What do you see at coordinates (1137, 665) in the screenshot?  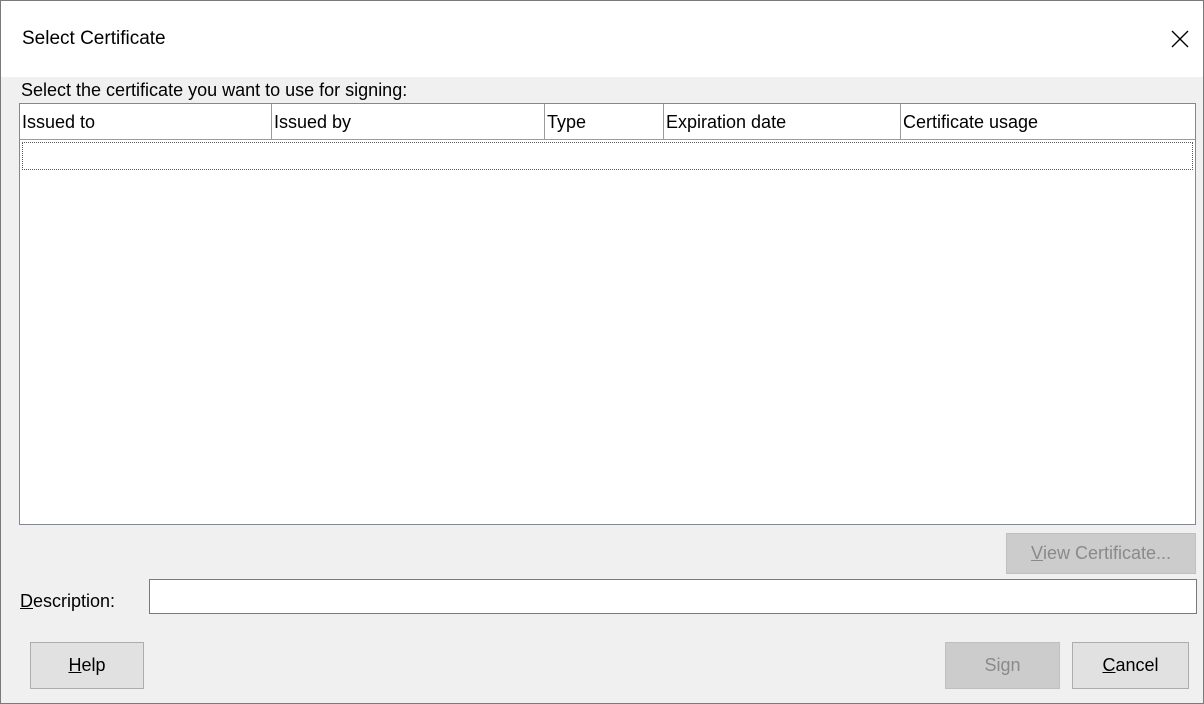 I see `cancel-label: ancel` at bounding box center [1137, 665].